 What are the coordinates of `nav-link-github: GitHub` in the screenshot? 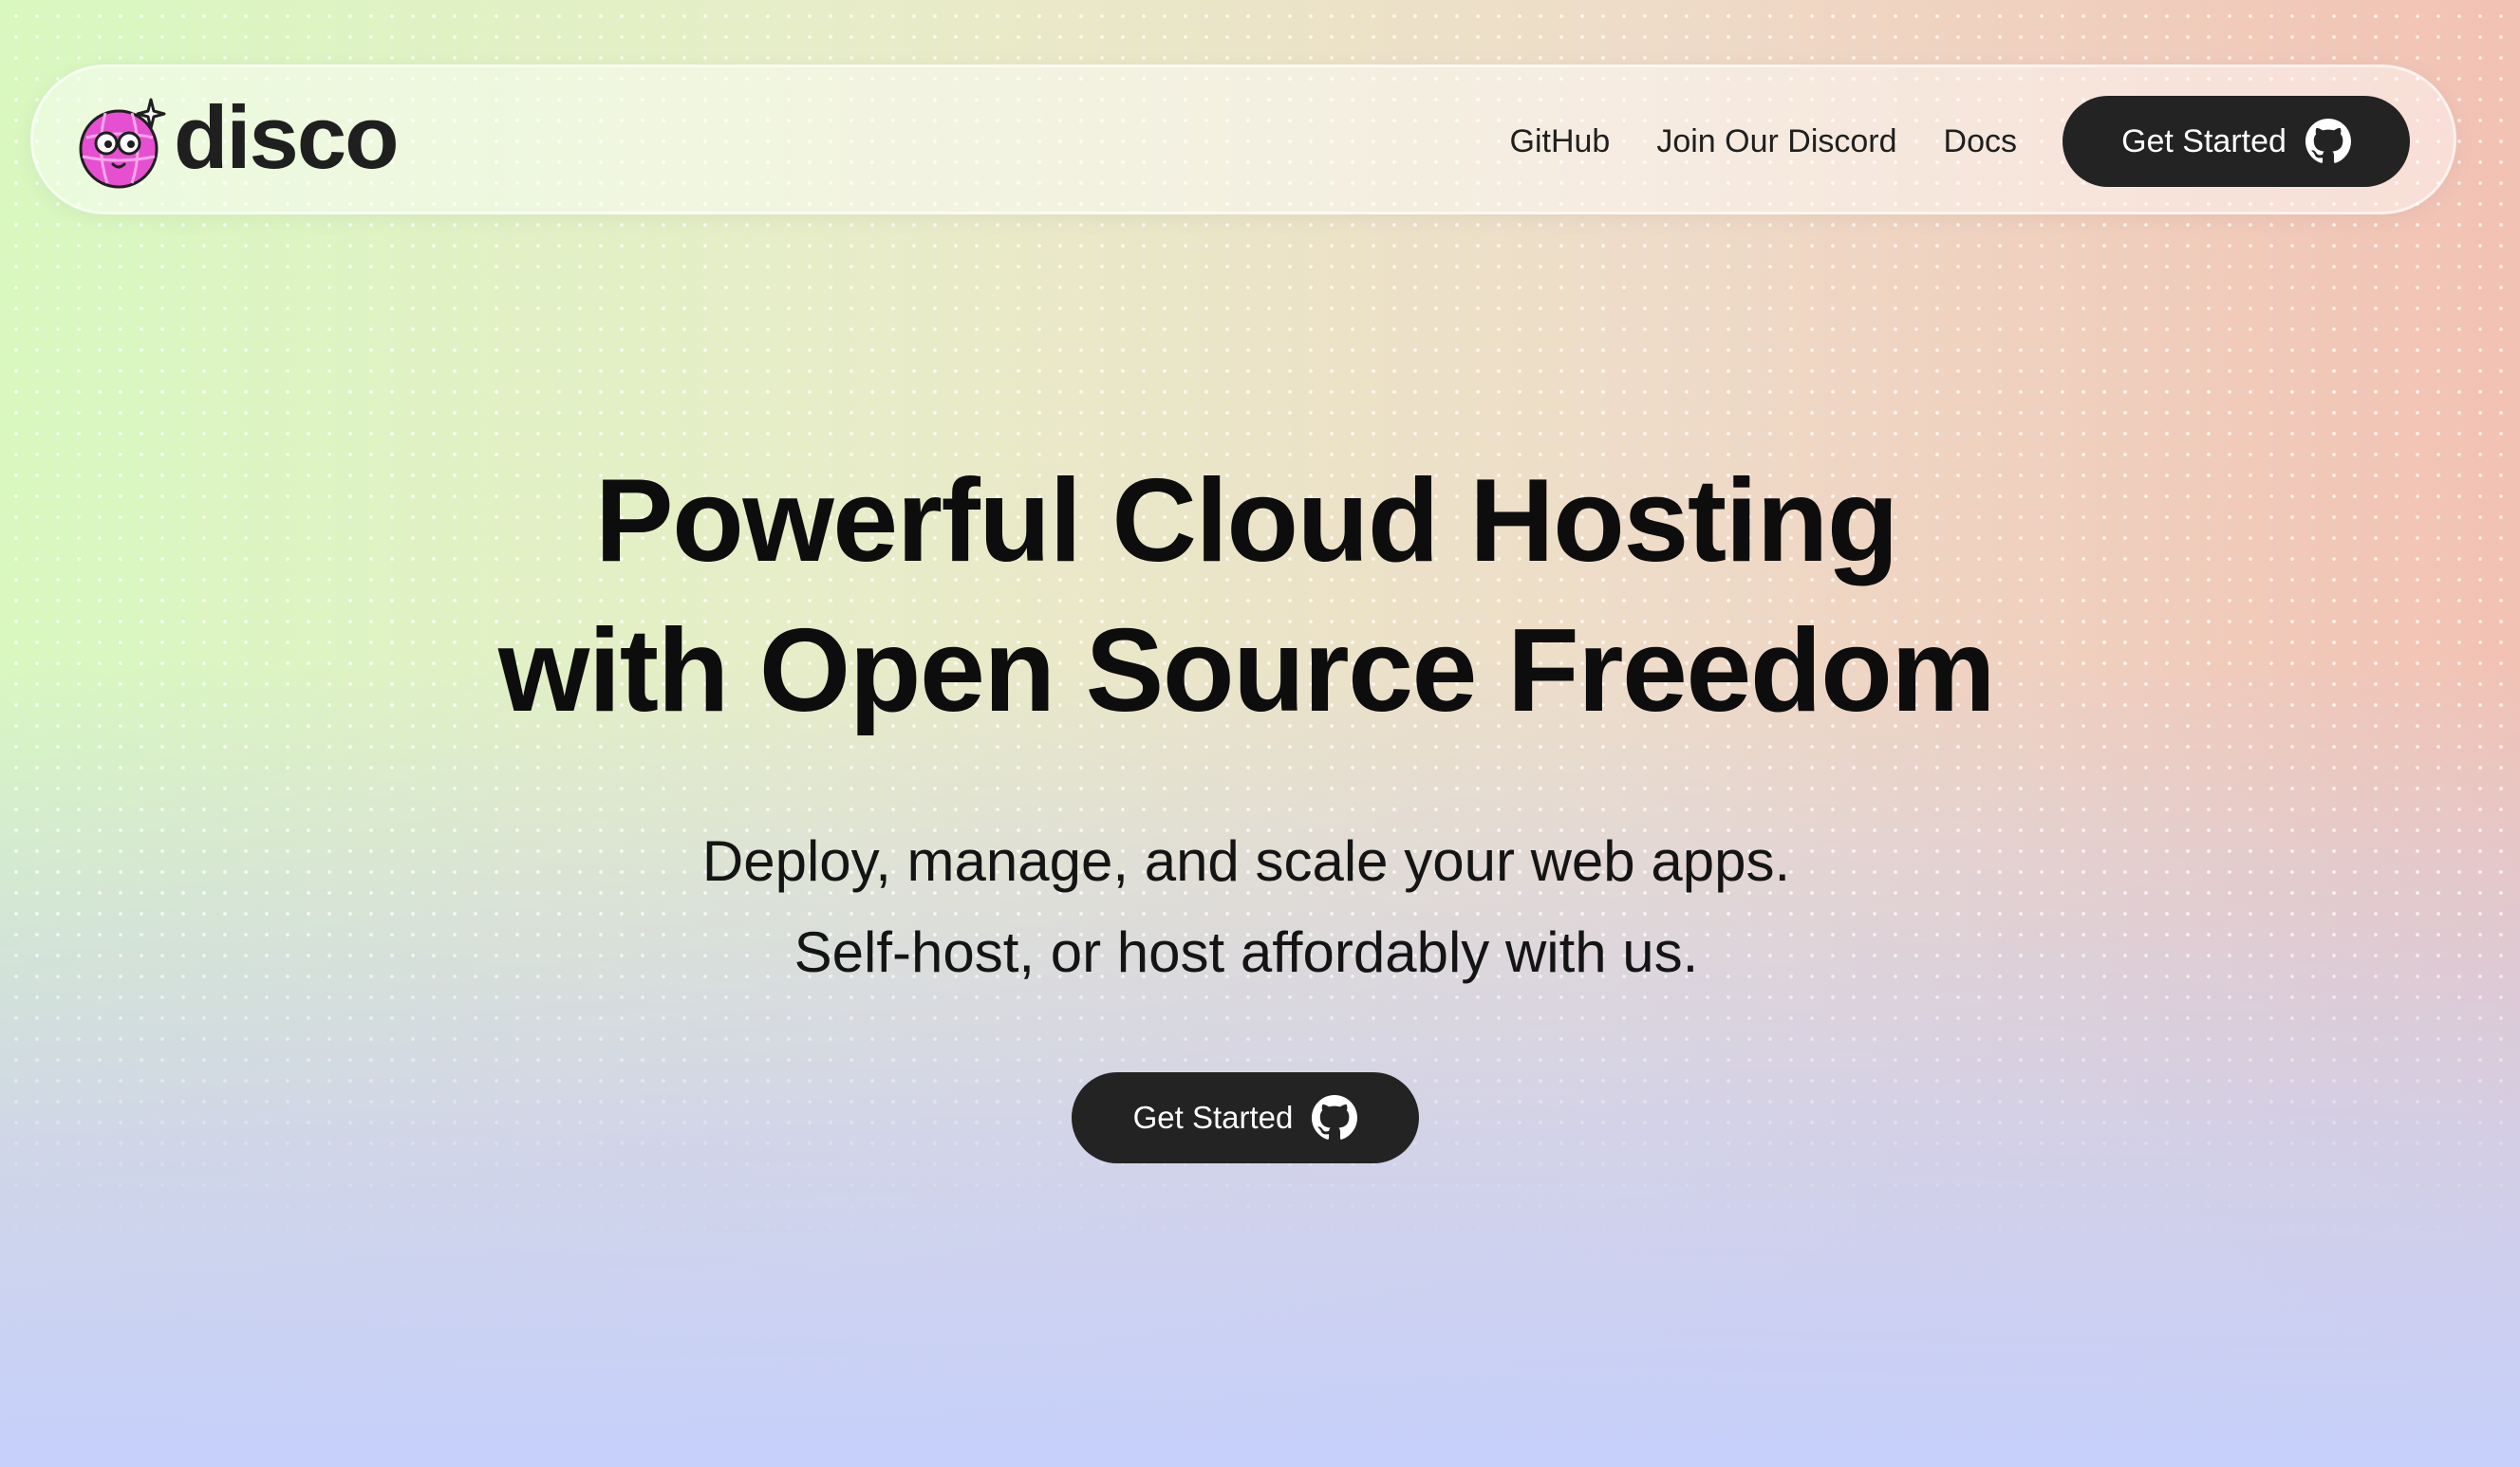 It's located at (1561, 141).